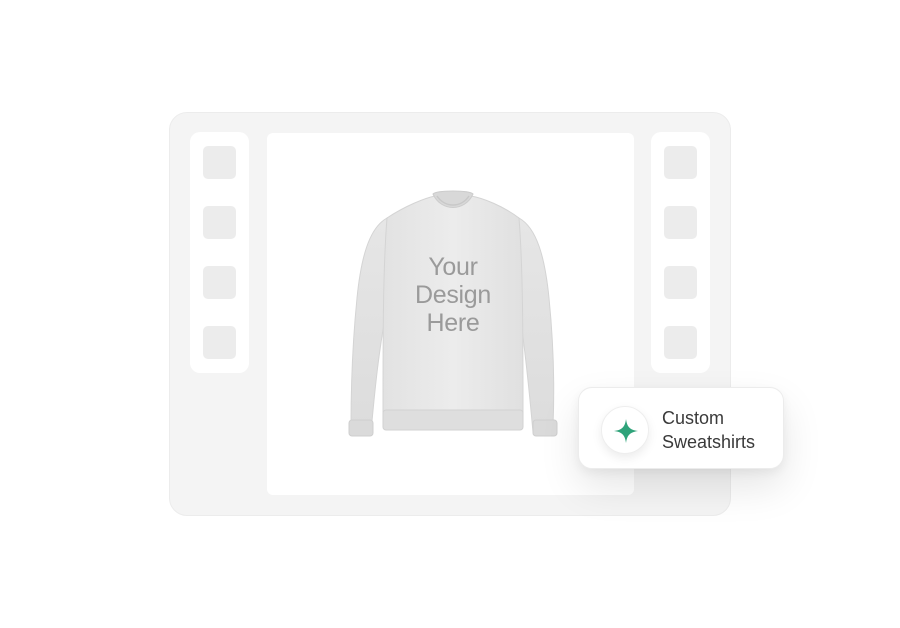 Image resolution: width=900 pixels, height=628 pixels. I want to click on badge-icon-circle, so click(625, 430).